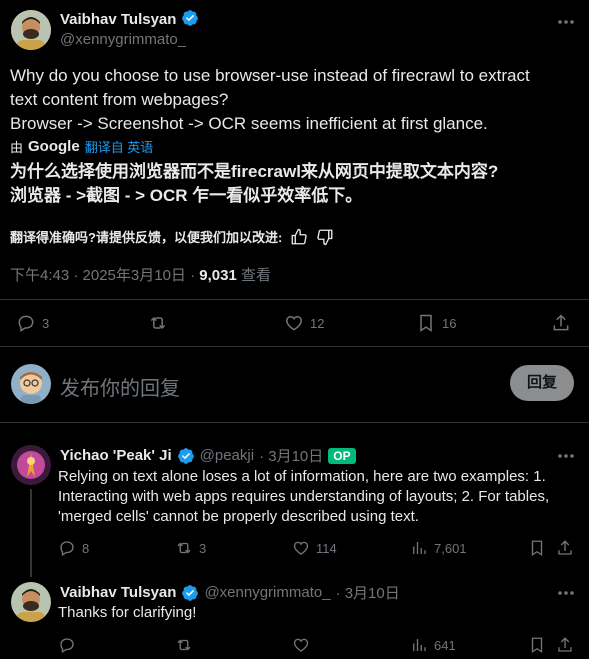  What do you see at coordinates (82, 146) in the screenshot?
I see `translation-attribution: 由 Google 翻译自 英语` at bounding box center [82, 146].